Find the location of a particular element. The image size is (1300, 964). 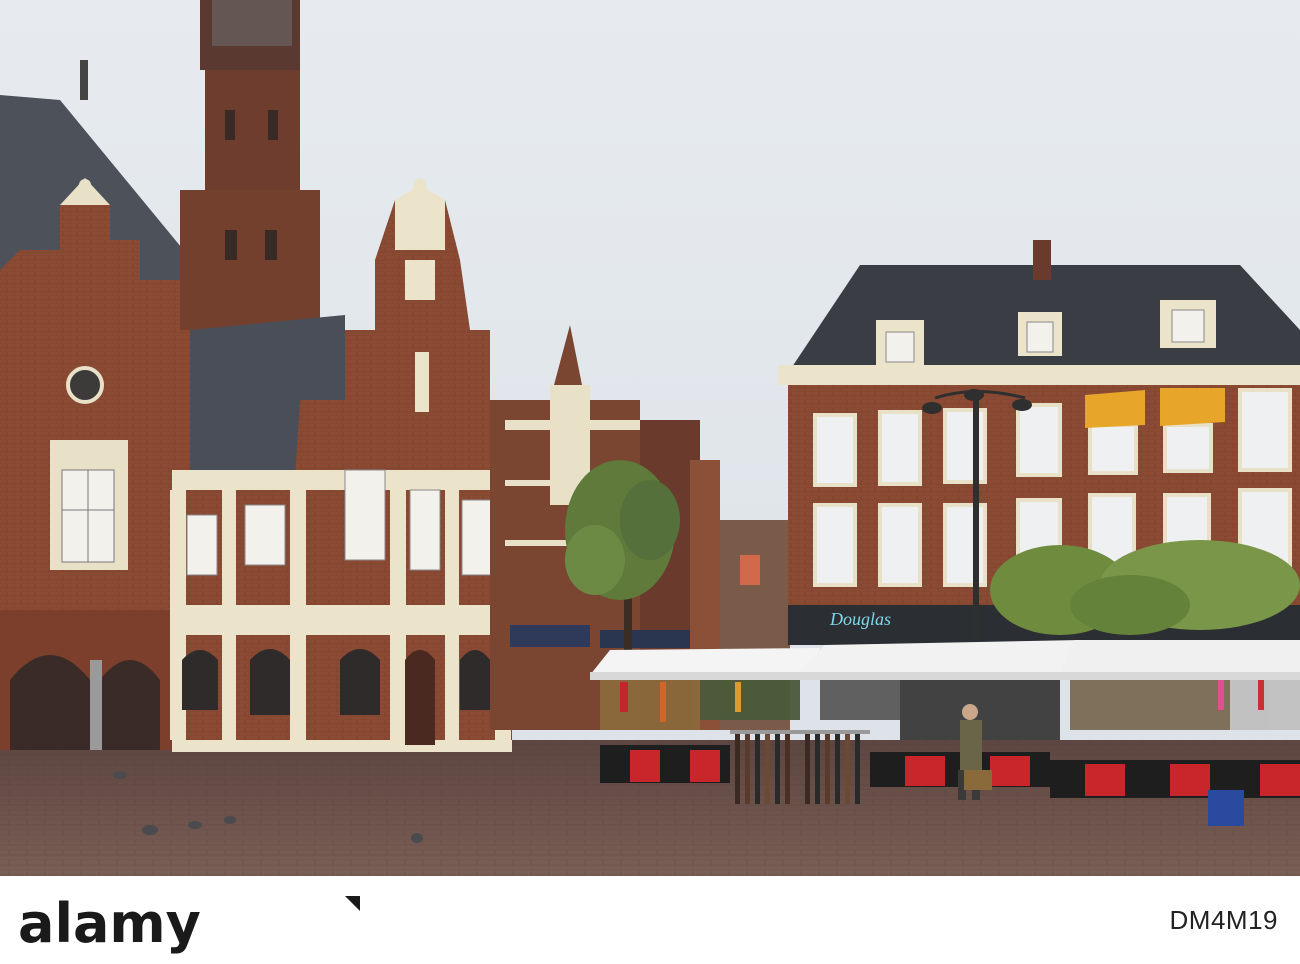

alamy-brand-text: alamy is located at coordinates (109, 923).